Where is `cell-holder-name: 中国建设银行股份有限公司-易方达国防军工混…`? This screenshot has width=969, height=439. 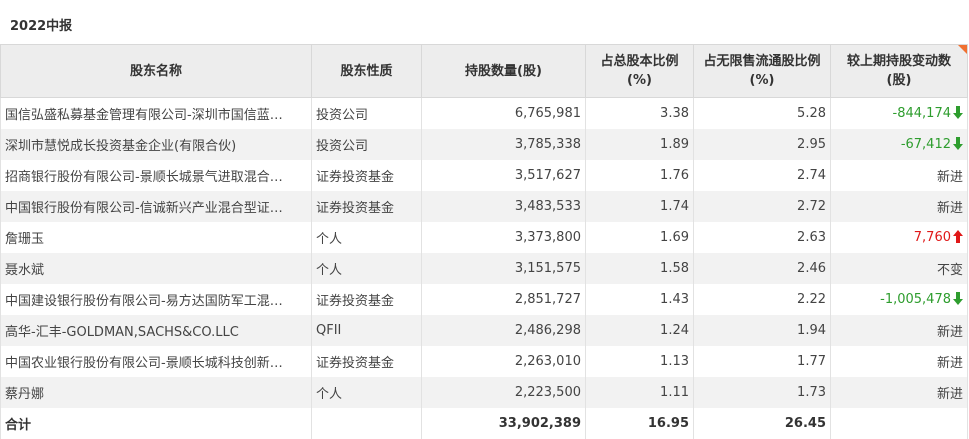
cell-holder-name: 中国建设银行股份有限公司-易方达国防军工混… is located at coordinates (156, 299).